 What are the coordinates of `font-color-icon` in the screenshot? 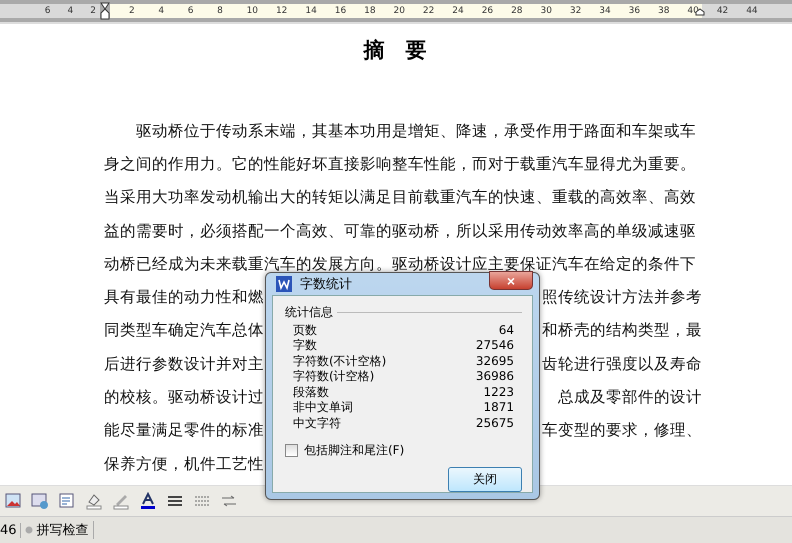 It's located at (148, 501).